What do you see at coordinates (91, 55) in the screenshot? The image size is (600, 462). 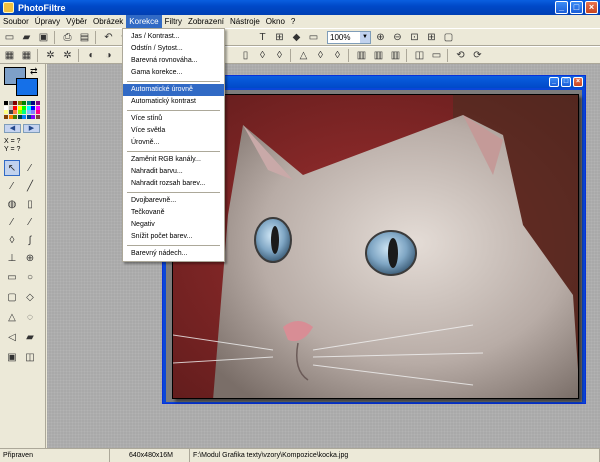 I see `contrast-up-icon: ◐` at bounding box center [91, 55].